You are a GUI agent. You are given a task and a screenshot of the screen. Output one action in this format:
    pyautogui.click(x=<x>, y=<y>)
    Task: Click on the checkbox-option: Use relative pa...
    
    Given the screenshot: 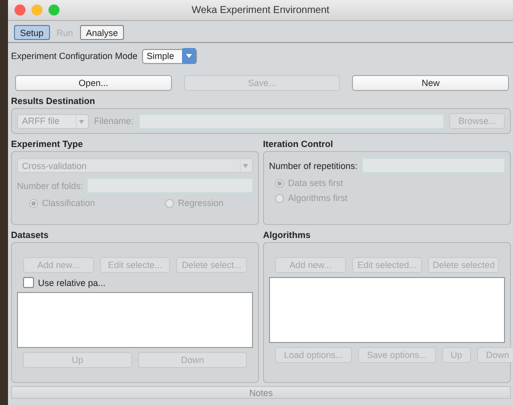 What is the action you would take?
    pyautogui.click(x=135, y=282)
    